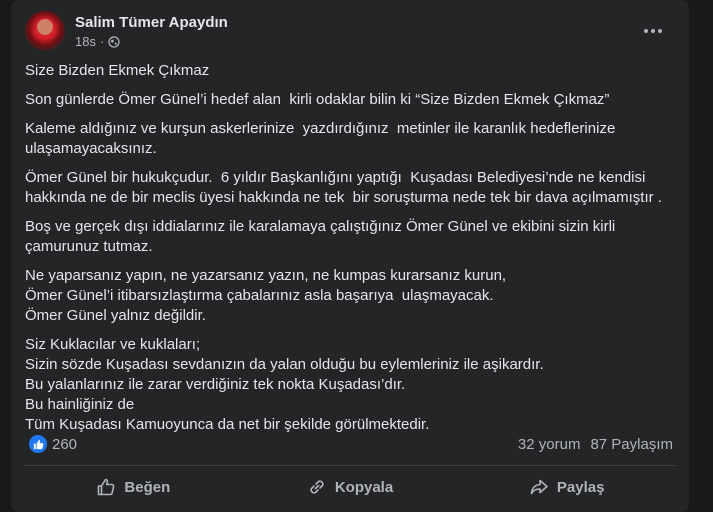  I want to click on like-label: Beğen, so click(147, 487).